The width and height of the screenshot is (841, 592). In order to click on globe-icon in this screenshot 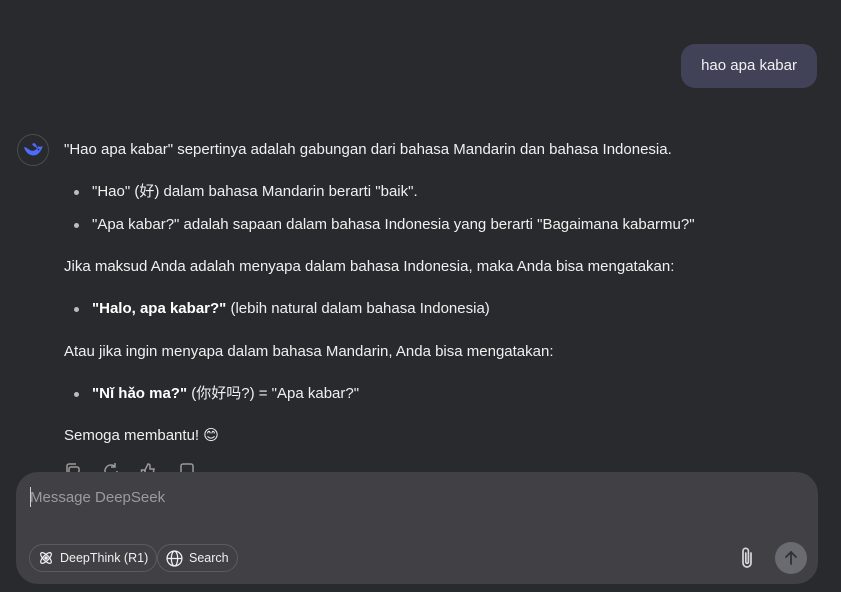, I will do `click(174, 558)`.